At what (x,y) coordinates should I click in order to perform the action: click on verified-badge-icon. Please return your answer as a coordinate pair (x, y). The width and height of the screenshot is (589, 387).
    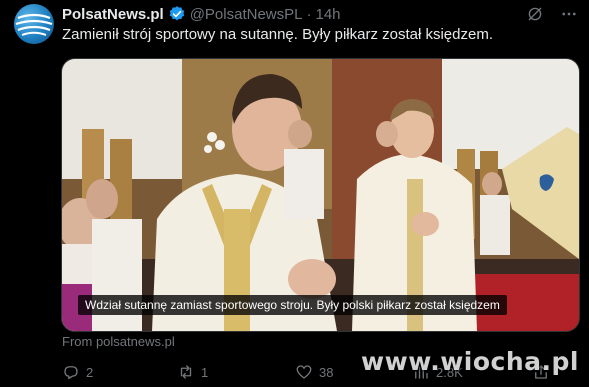
    Looking at the image, I should click on (177, 14).